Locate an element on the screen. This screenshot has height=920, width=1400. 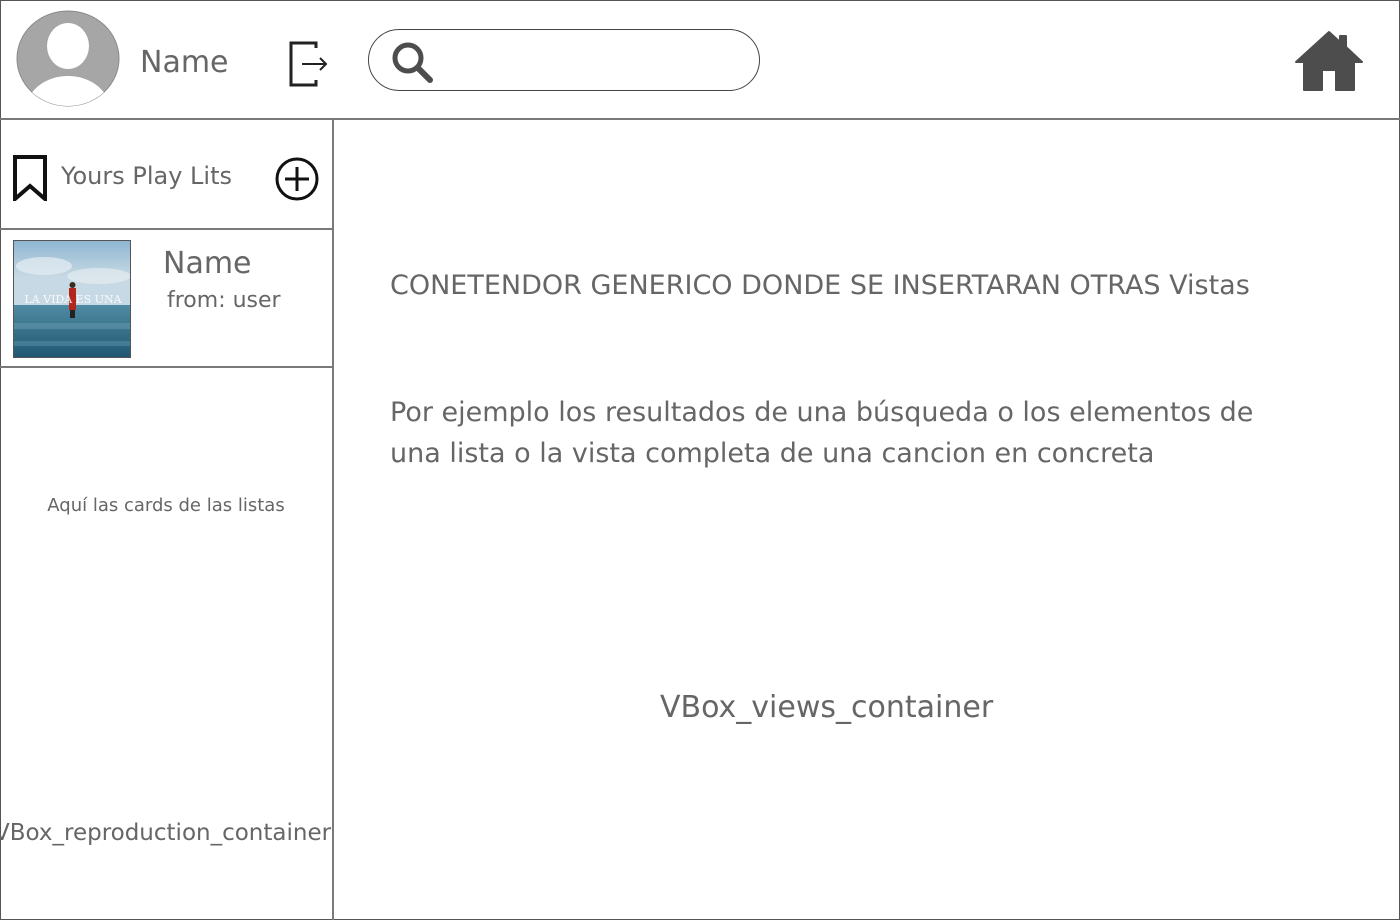
add-playlist-icon is located at coordinates (297, 179).